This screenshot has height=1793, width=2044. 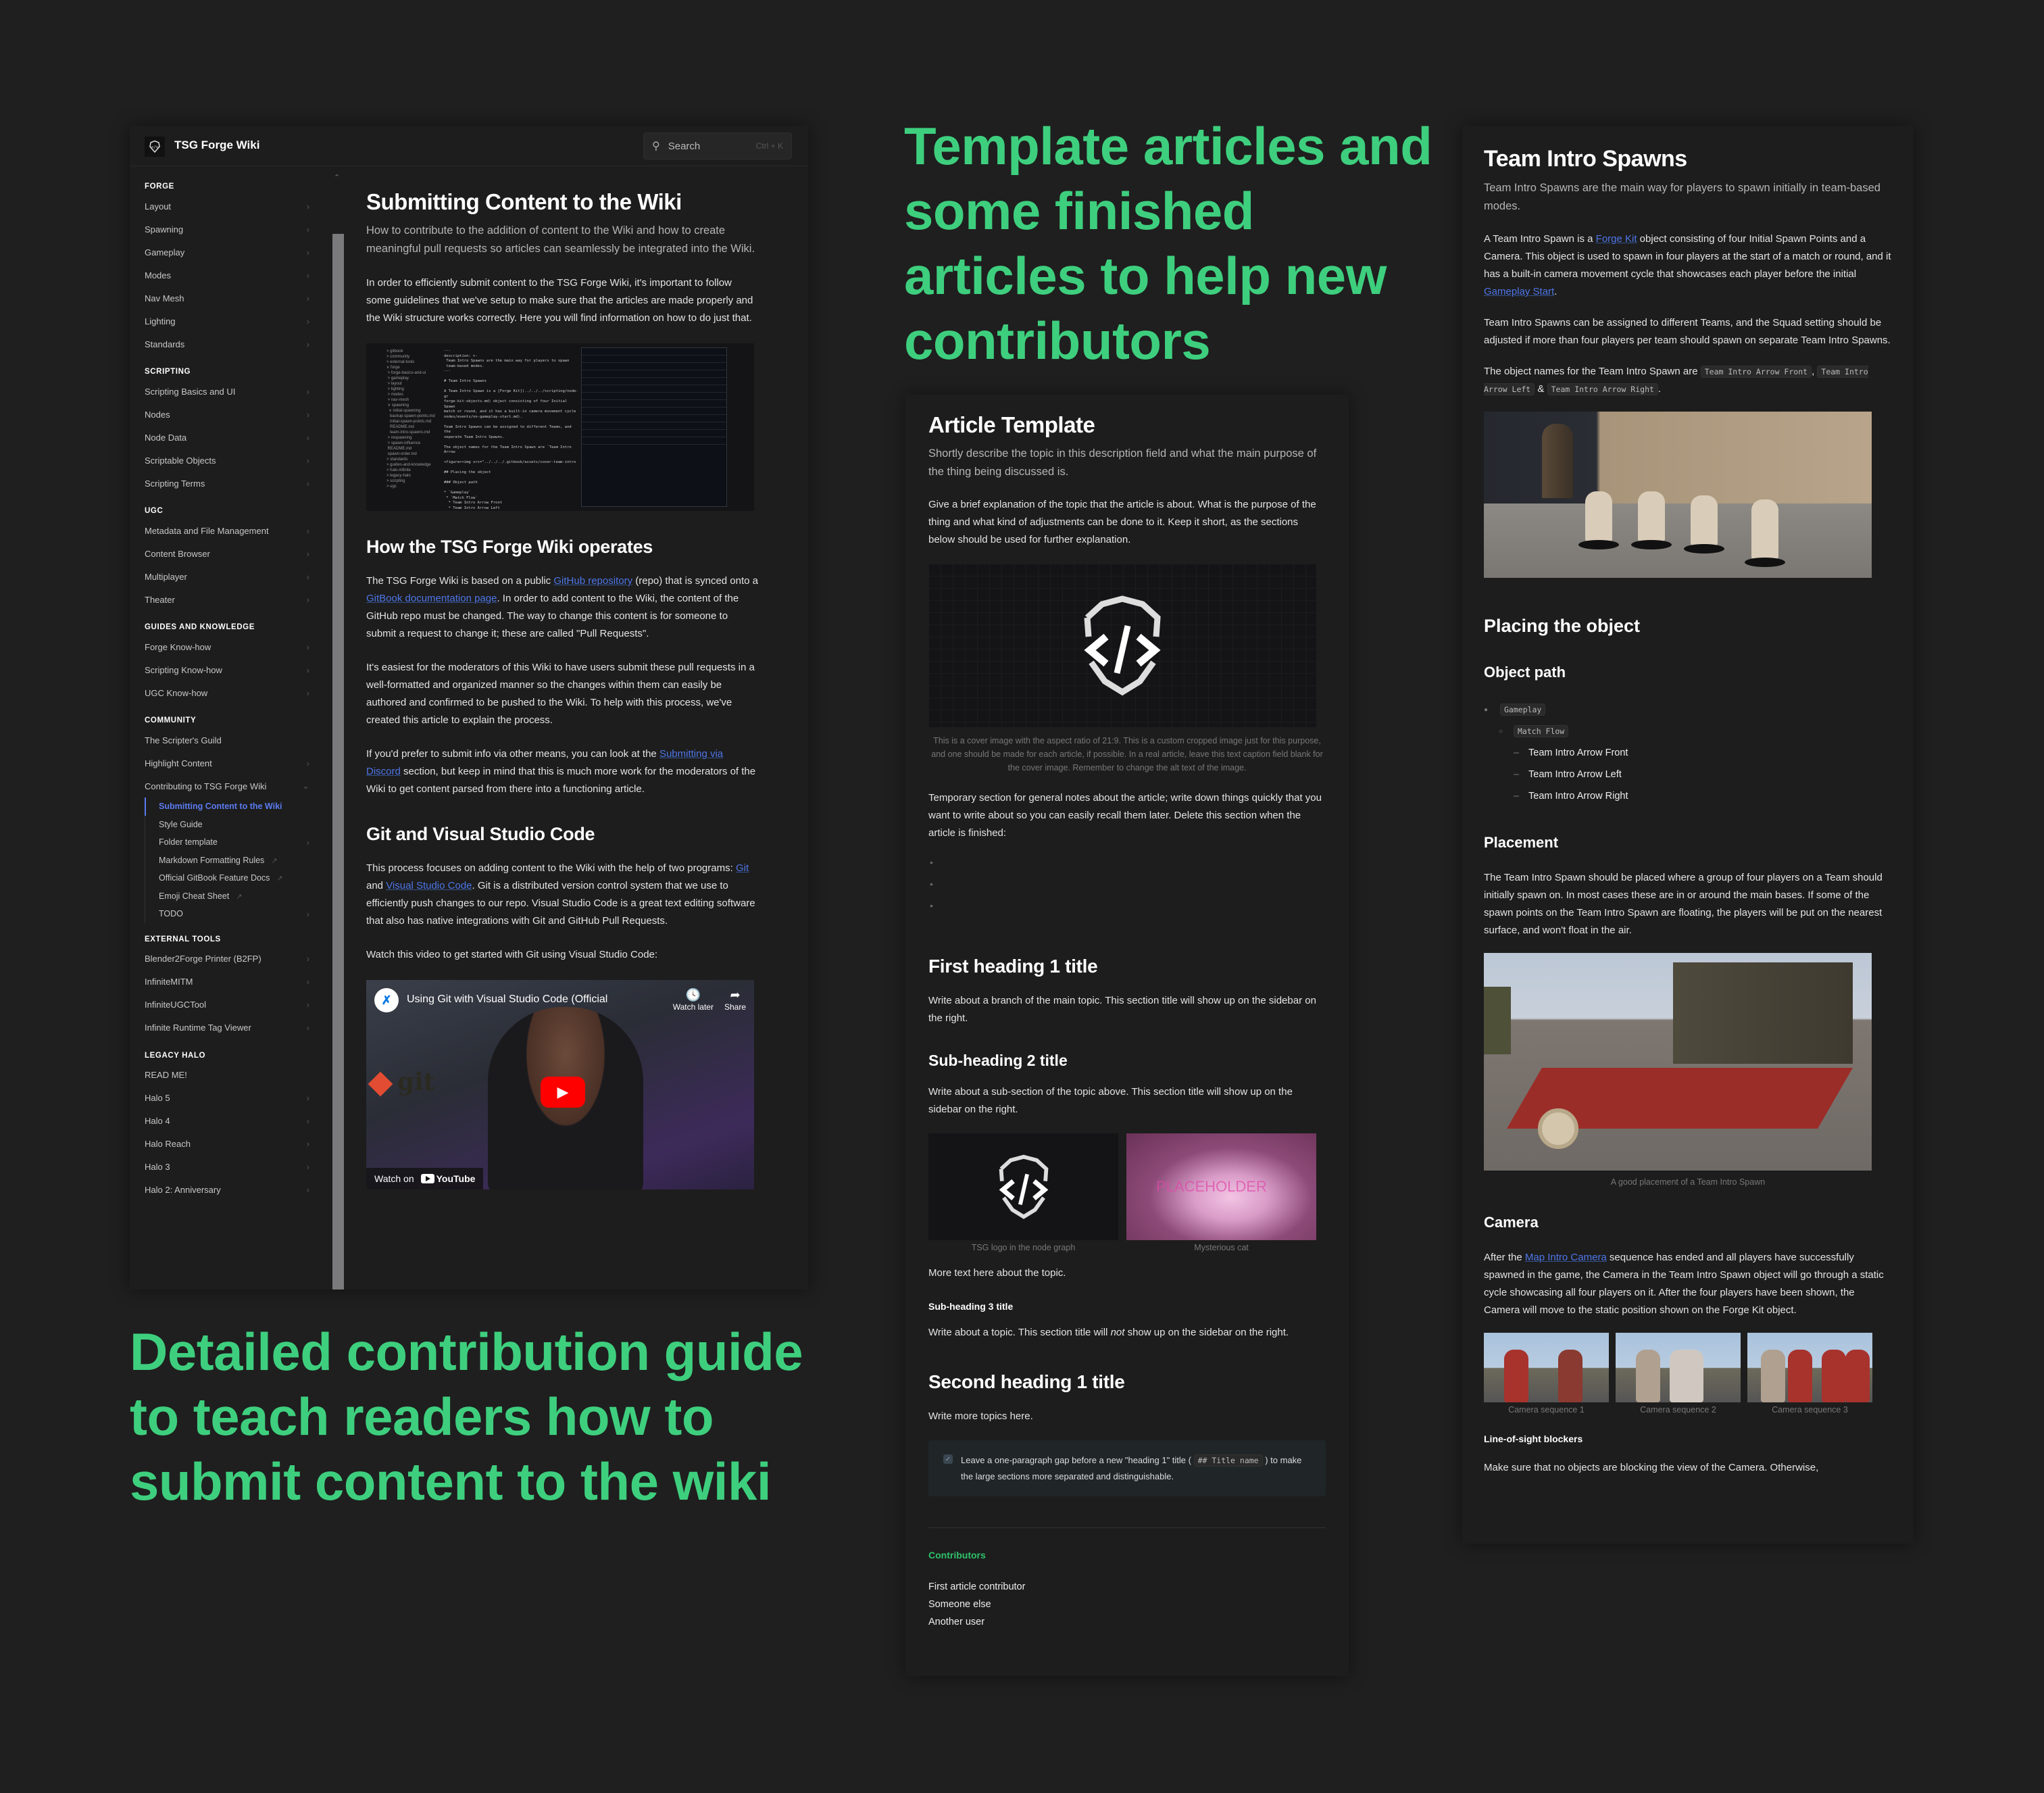 What do you see at coordinates (1562, 626) in the screenshot?
I see `placing-heading: Placing the object` at bounding box center [1562, 626].